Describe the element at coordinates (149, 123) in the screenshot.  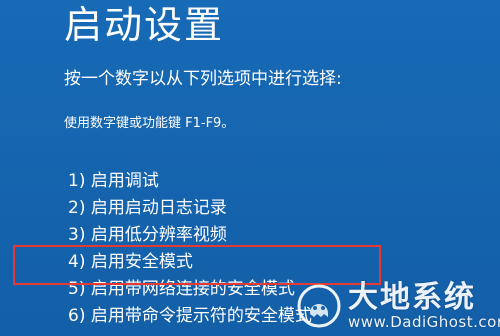
I see `keys-hint-text: 使用数字键或功能键 F1-F9。` at that location.